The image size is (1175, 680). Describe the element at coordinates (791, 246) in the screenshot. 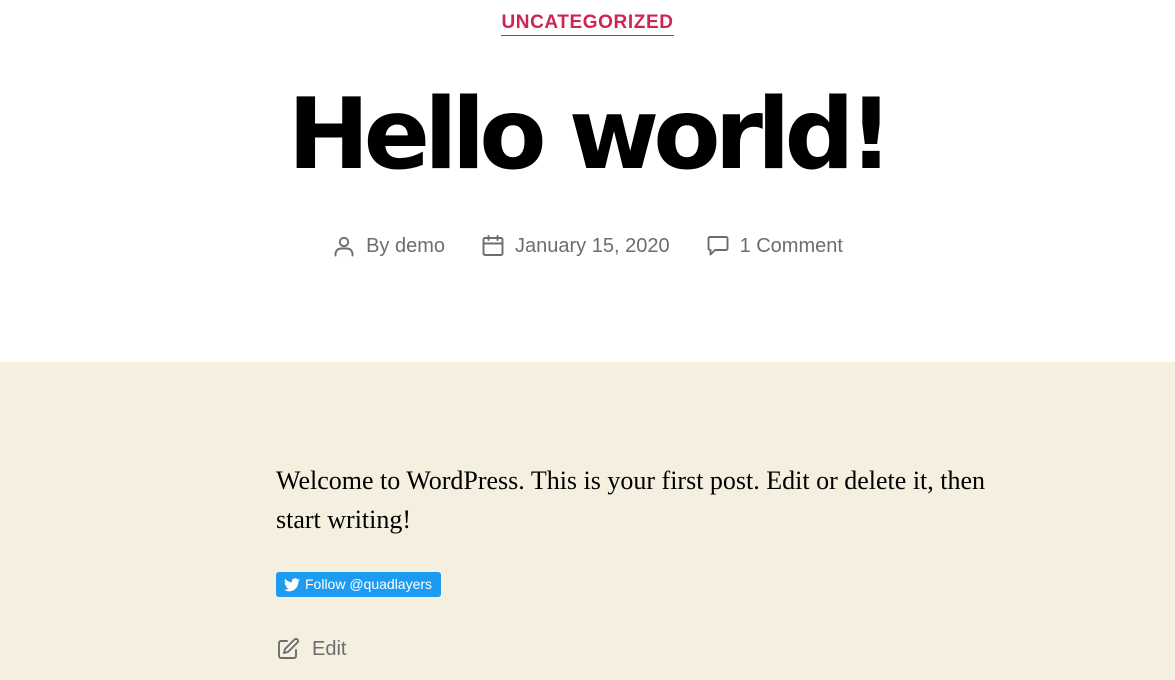

I see `comments-link: 1 Comment` at that location.